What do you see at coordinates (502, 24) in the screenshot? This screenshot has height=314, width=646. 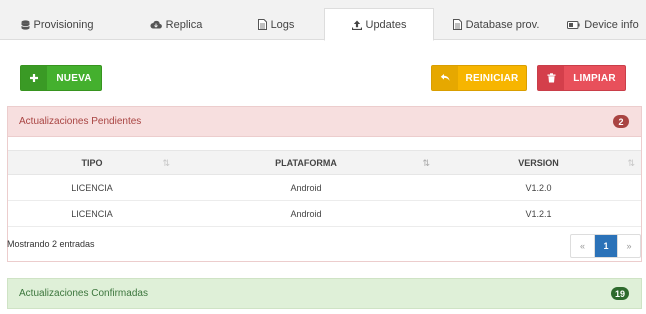 I see `tab-label: Database prov.` at bounding box center [502, 24].